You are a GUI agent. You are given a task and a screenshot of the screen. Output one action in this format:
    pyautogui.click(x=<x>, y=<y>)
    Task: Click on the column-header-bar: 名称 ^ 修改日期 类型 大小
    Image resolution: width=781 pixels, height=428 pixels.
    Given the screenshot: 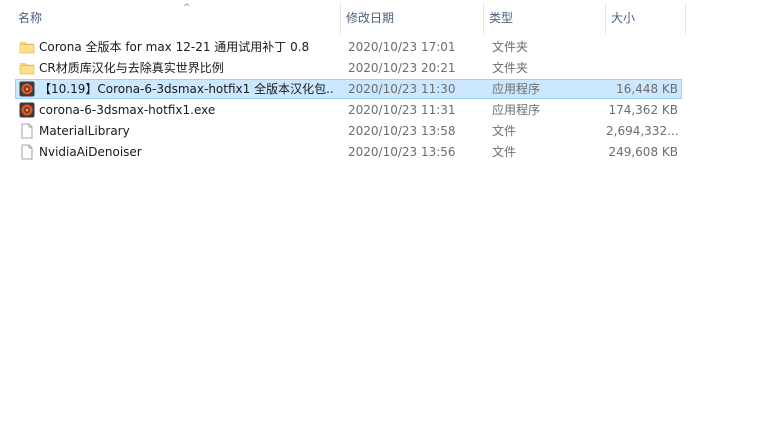 What is the action you would take?
    pyautogui.click(x=345, y=18)
    